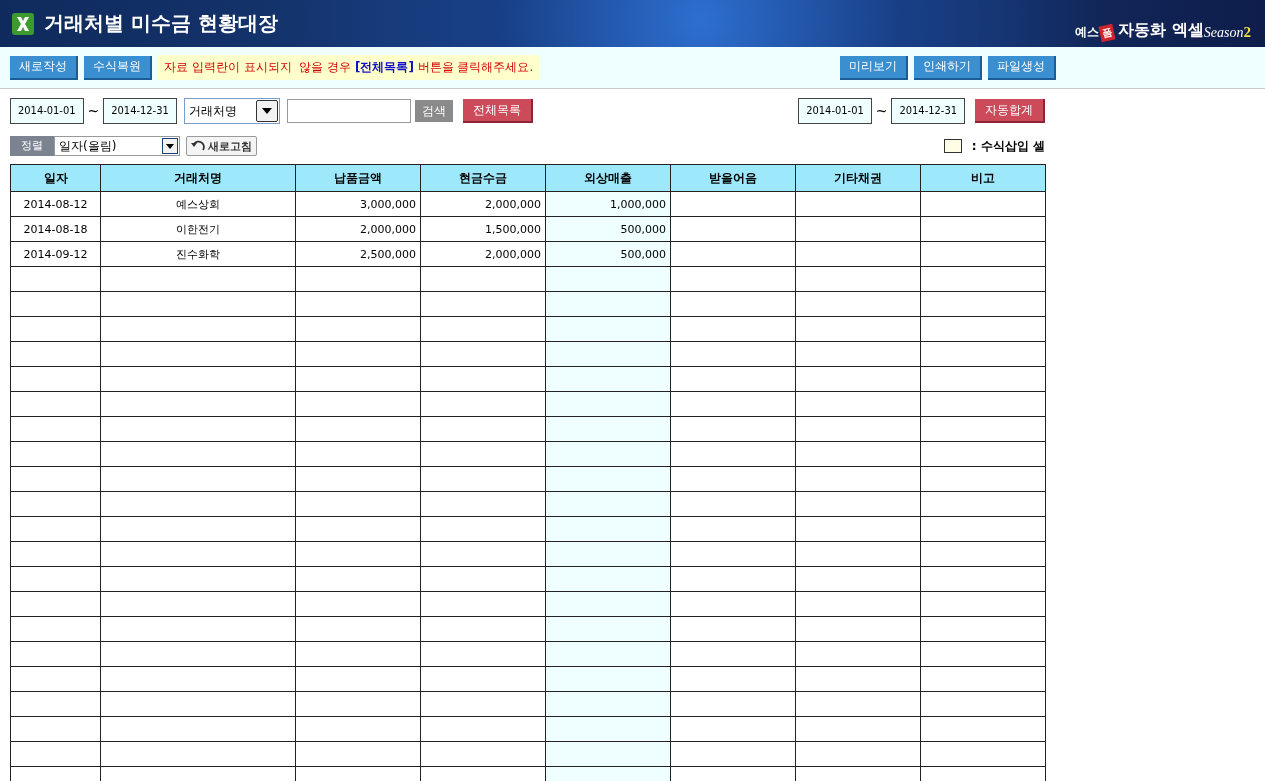  Describe the element at coordinates (433, 111) in the screenshot. I see `search-button: 검색` at that location.